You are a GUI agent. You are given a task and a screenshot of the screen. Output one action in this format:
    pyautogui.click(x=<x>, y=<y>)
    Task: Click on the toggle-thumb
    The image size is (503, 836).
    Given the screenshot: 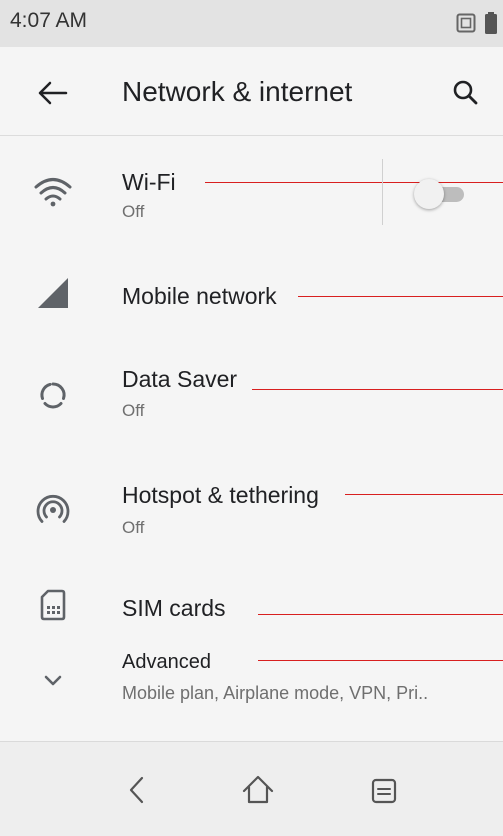 What is the action you would take?
    pyautogui.click(x=429, y=194)
    